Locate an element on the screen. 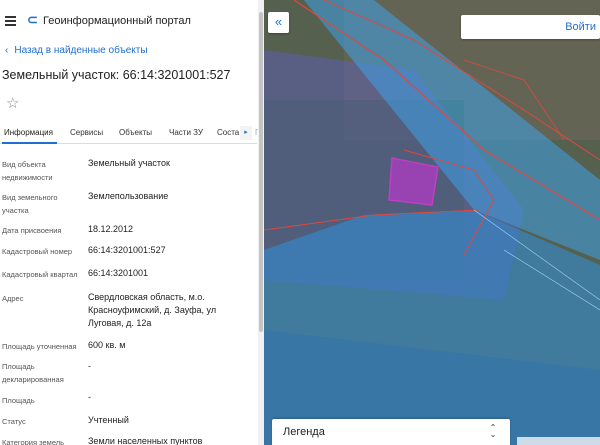  legend-dropdown: Легенда ⌃ ⌄ is located at coordinates (391, 432).